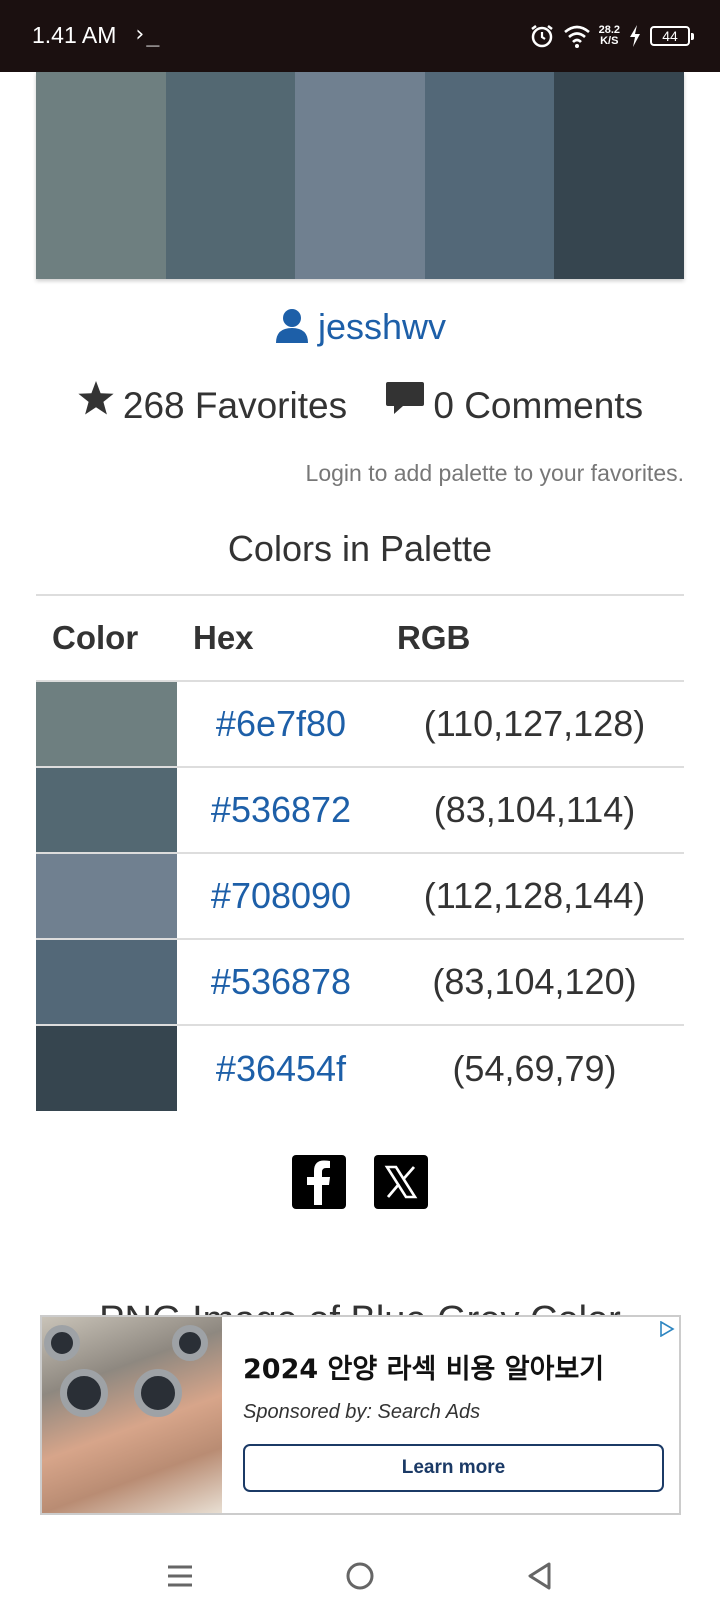 Image resolution: width=720 pixels, height=1612 pixels. What do you see at coordinates (281, 638) in the screenshot?
I see `column-header-hex: Hex` at bounding box center [281, 638].